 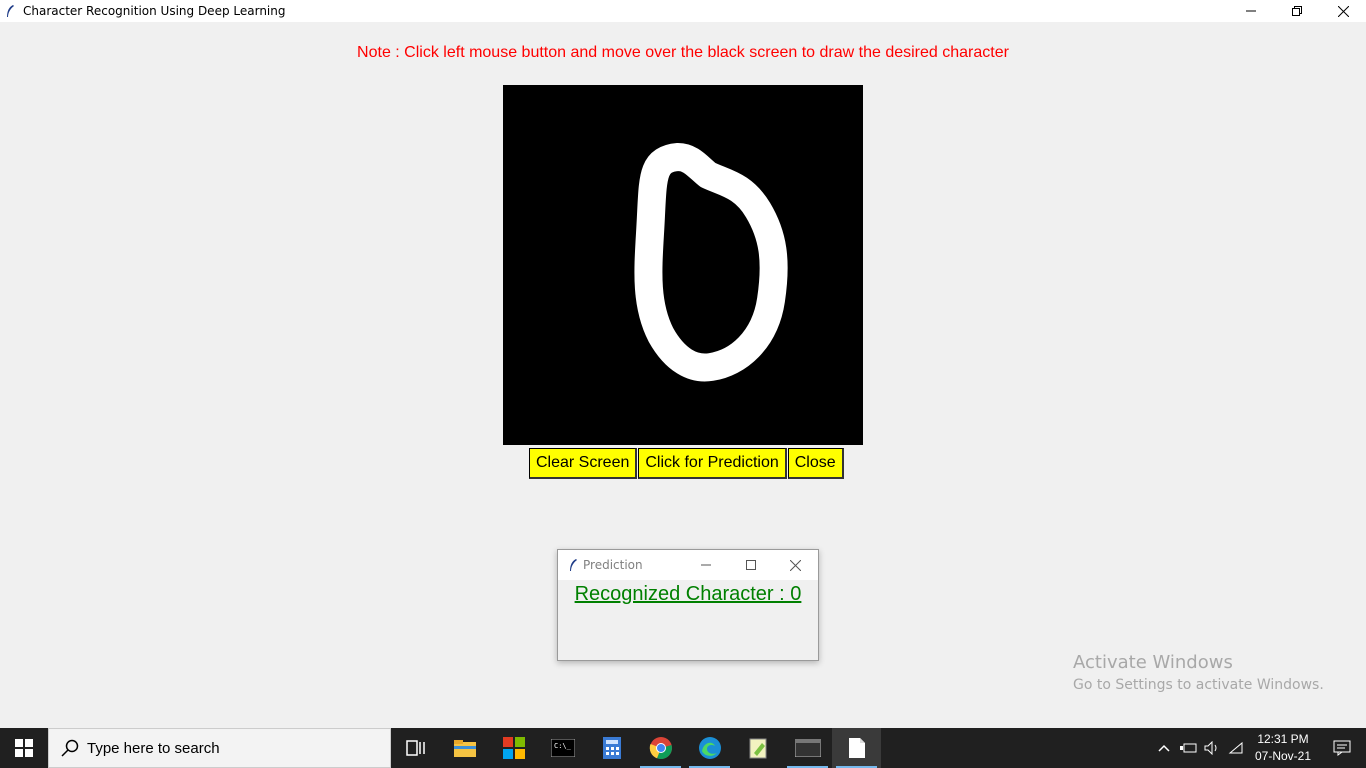 What do you see at coordinates (513, 748) in the screenshot?
I see `office-icon` at bounding box center [513, 748].